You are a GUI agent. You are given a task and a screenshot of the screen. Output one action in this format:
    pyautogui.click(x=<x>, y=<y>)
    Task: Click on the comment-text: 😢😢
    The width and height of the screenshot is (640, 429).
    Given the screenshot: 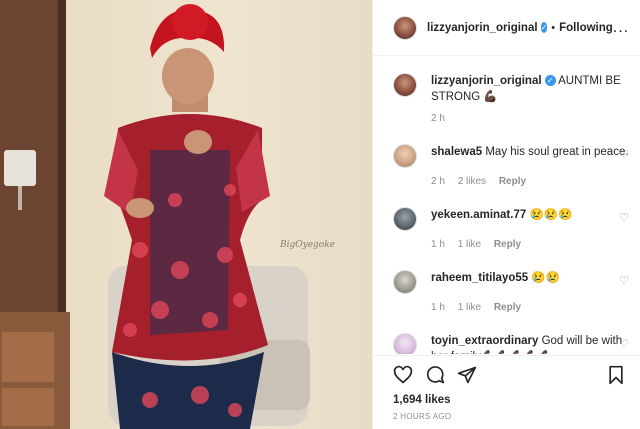 What is the action you would take?
    pyautogui.click(x=544, y=278)
    